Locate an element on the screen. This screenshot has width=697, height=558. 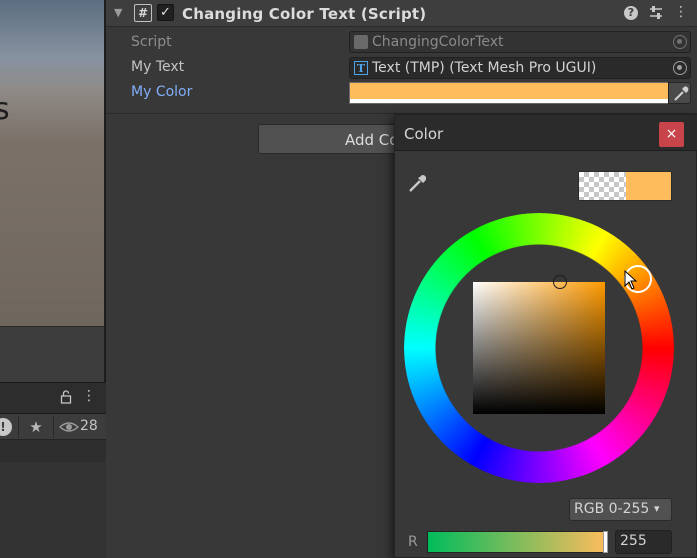
presets-icon is located at coordinates (656, 13).